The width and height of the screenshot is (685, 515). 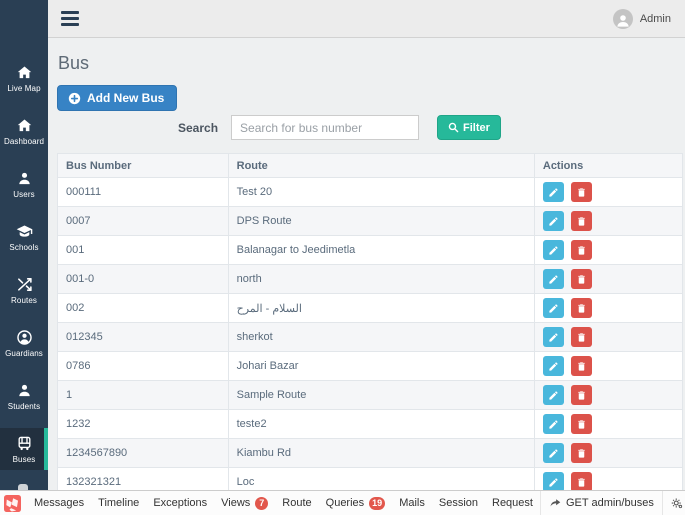 What do you see at coordinates (143, 337) in the screenshot?
I see `bus-number-cell: 012345` at bounding box center [143, 337].